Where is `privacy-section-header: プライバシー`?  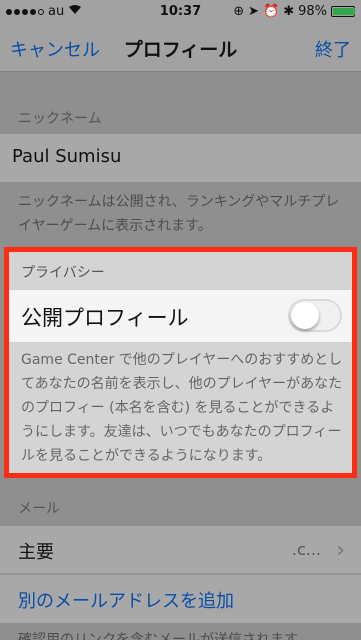
privacy-section-header: プライバシー is located at coordinates (63, 273).